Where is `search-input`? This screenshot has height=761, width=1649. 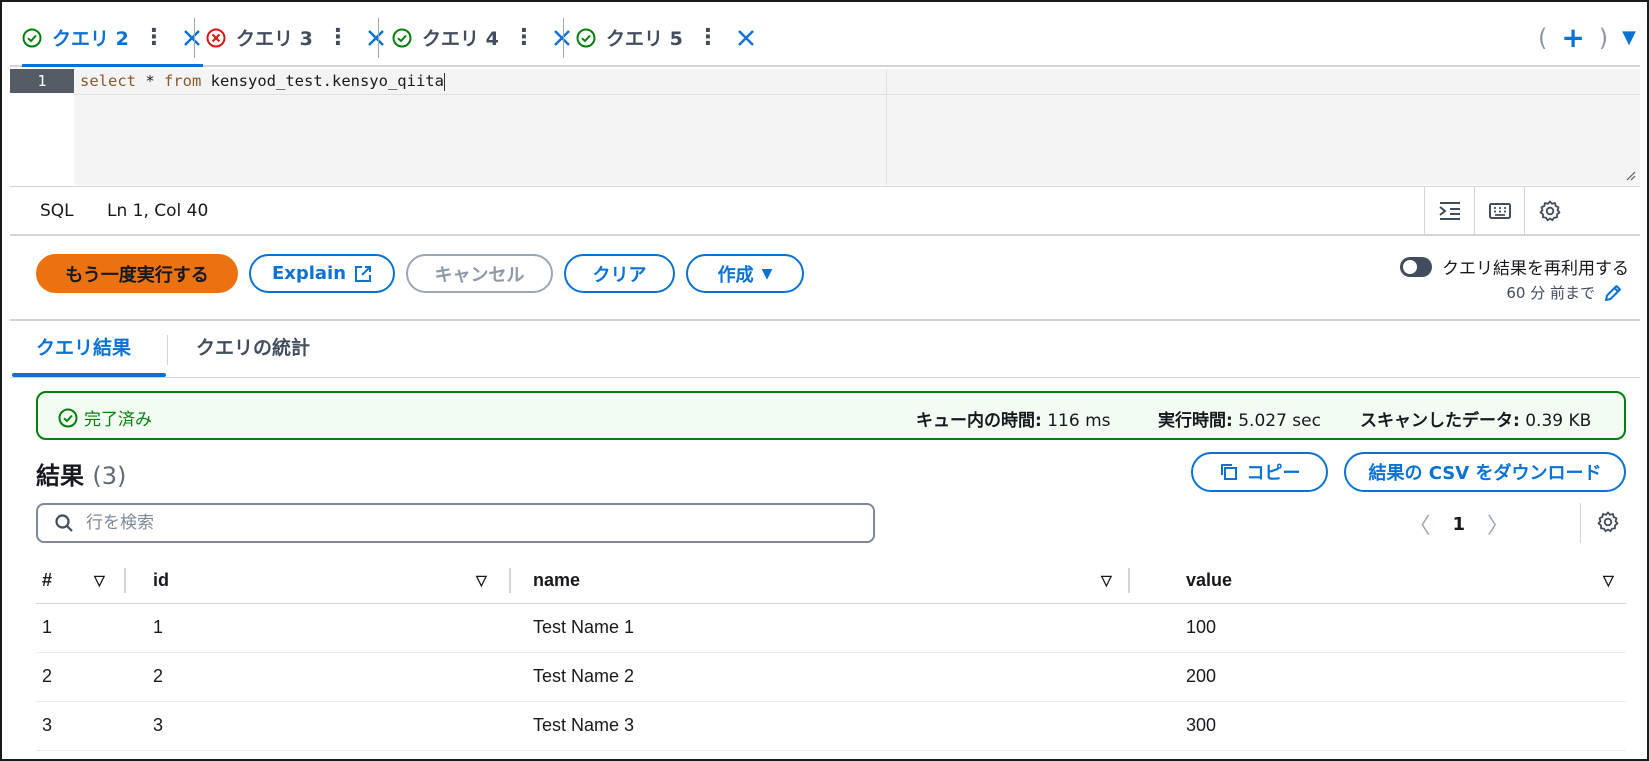 search-input is located at coordinates (466, 523).